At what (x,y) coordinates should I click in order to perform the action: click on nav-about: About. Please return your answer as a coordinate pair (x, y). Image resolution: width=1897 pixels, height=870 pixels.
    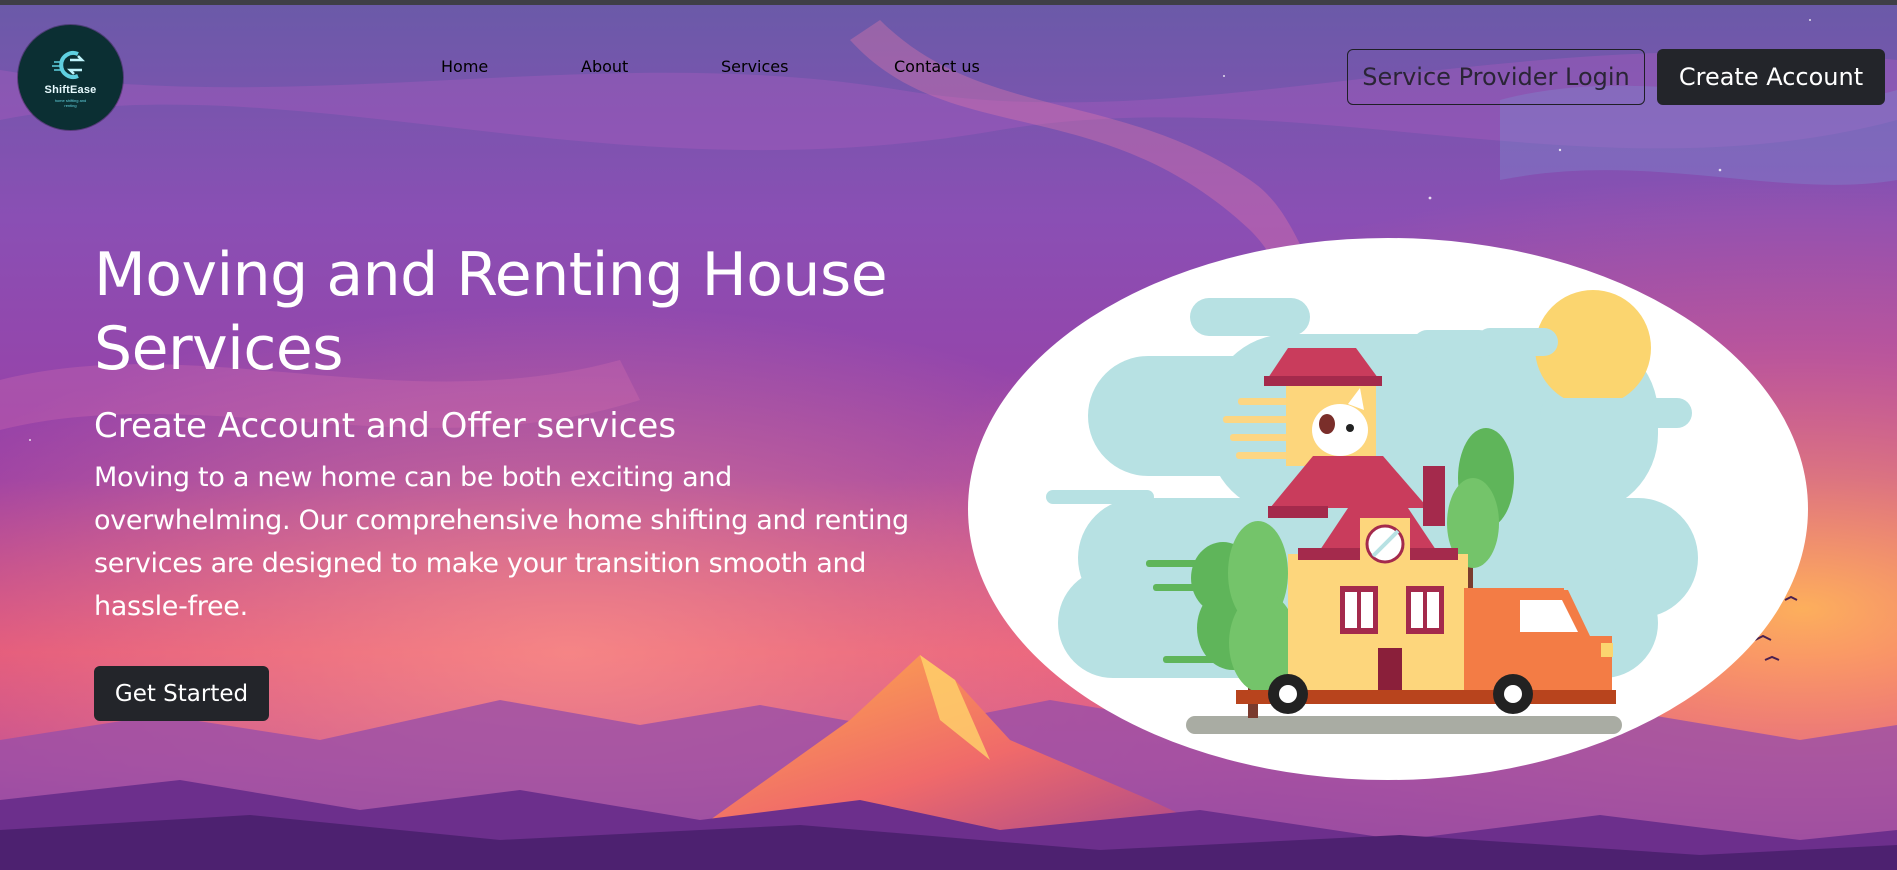
    Looking at the image, I should click on (604, 66).